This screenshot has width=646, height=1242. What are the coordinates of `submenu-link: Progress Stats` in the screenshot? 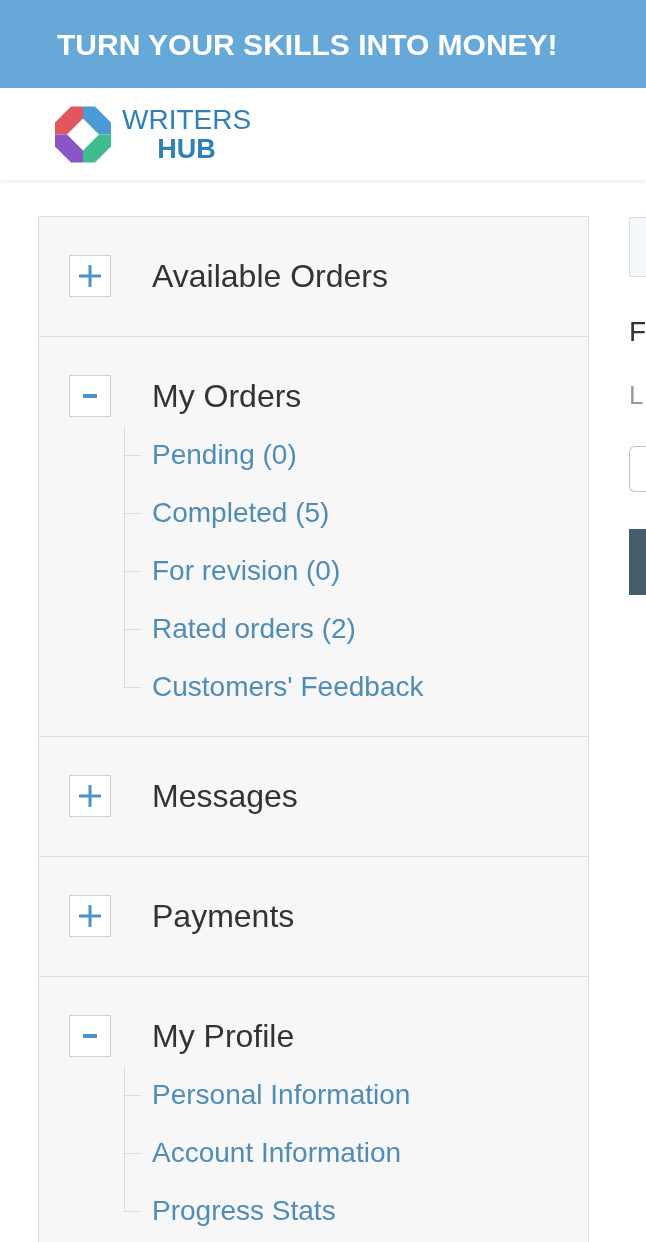 It's located at (244, 1211).